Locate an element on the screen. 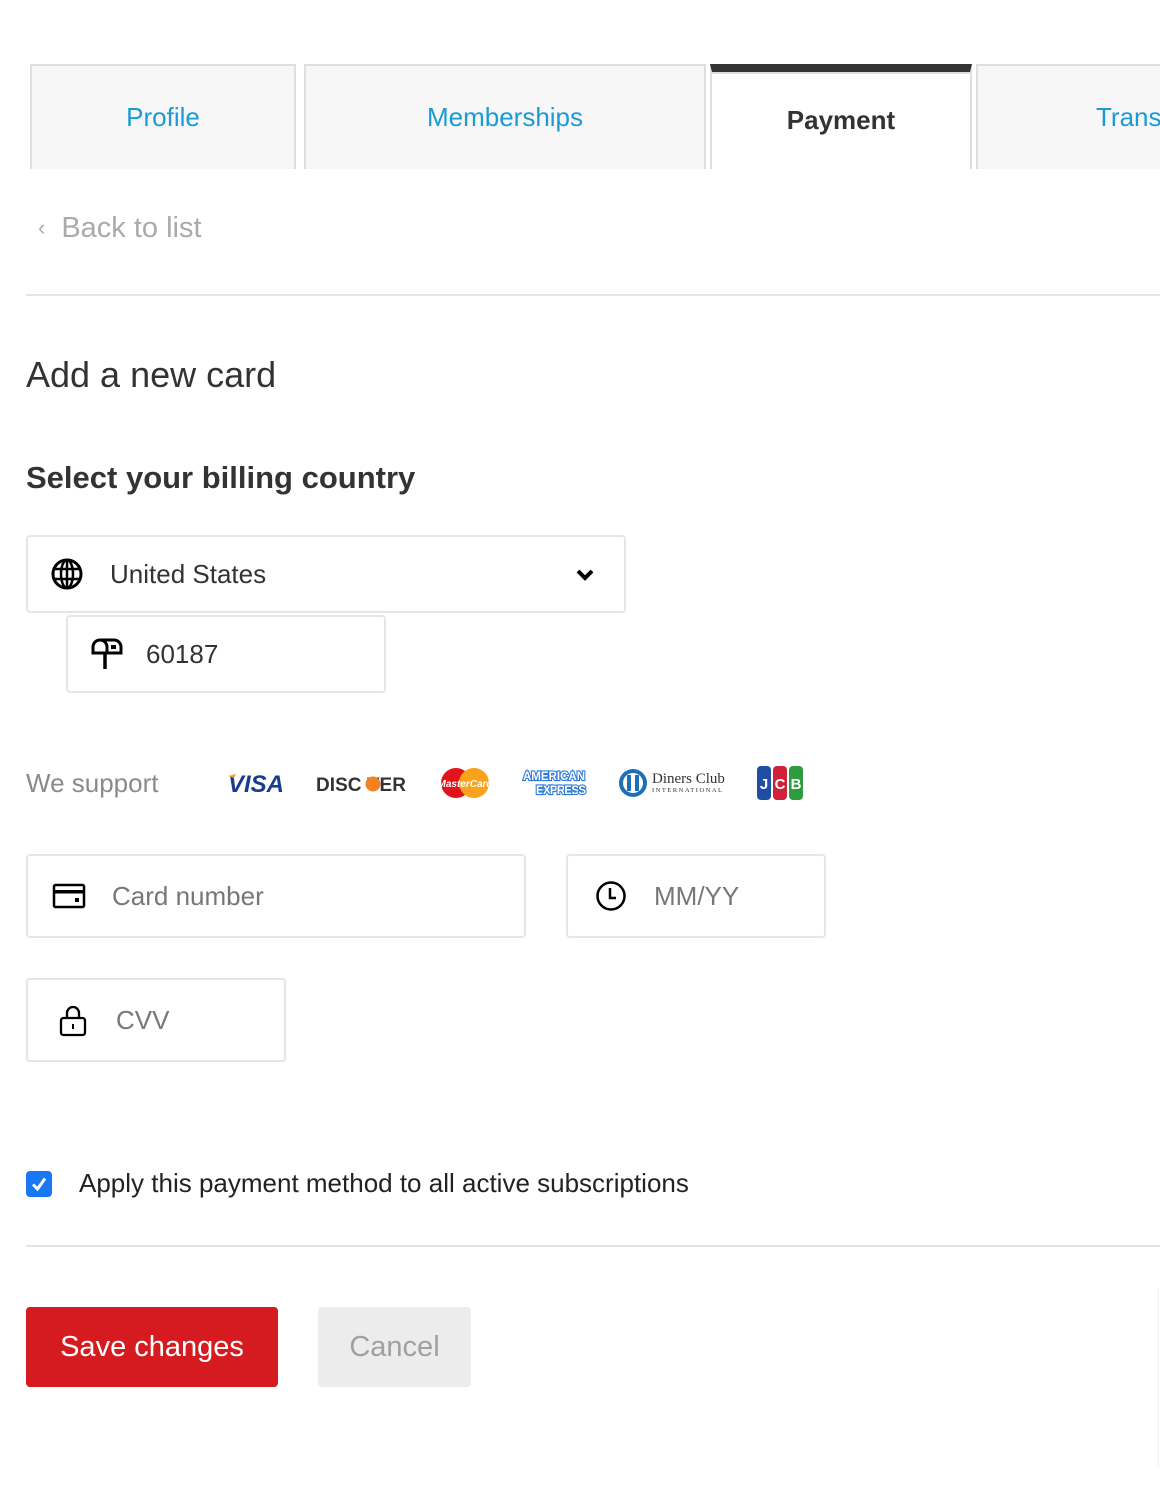 Image resolution: width=1160 pixels, height=1504 pixels. scroll-edge is located at coordinates (1158, 1378).